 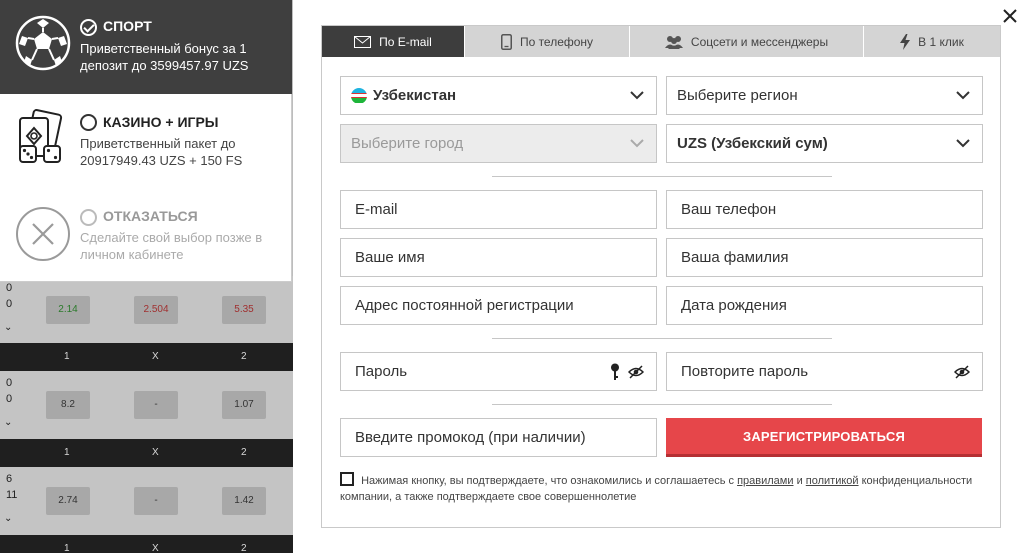 I want to click on odd-home: 2.14, so click(x=68, y=310).